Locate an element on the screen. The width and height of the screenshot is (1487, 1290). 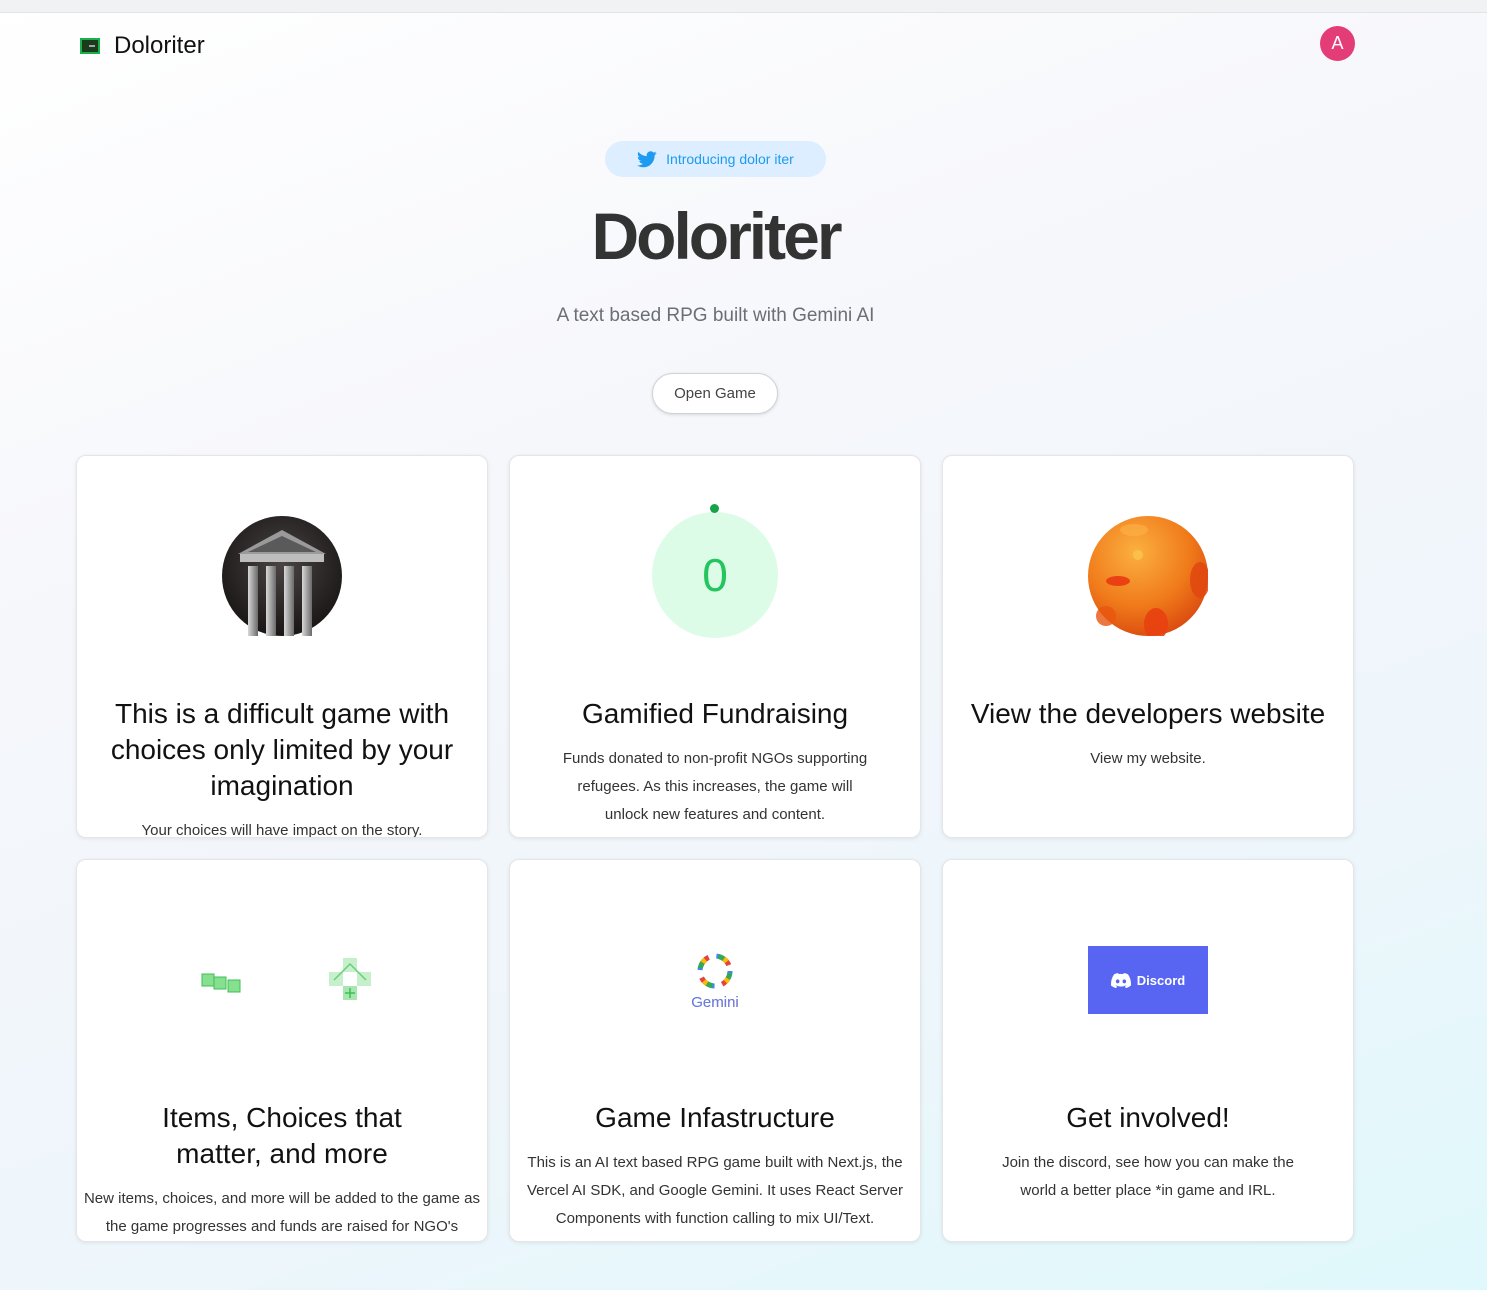
gemini-logo-text: Gemini is located at coordinates (715, 1002).